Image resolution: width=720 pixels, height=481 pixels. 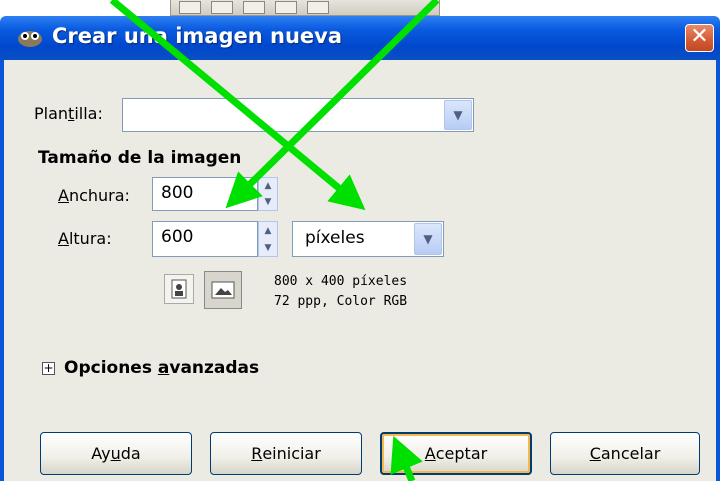 I want to click on height-label: Altura:, so click(x=85, y=238).